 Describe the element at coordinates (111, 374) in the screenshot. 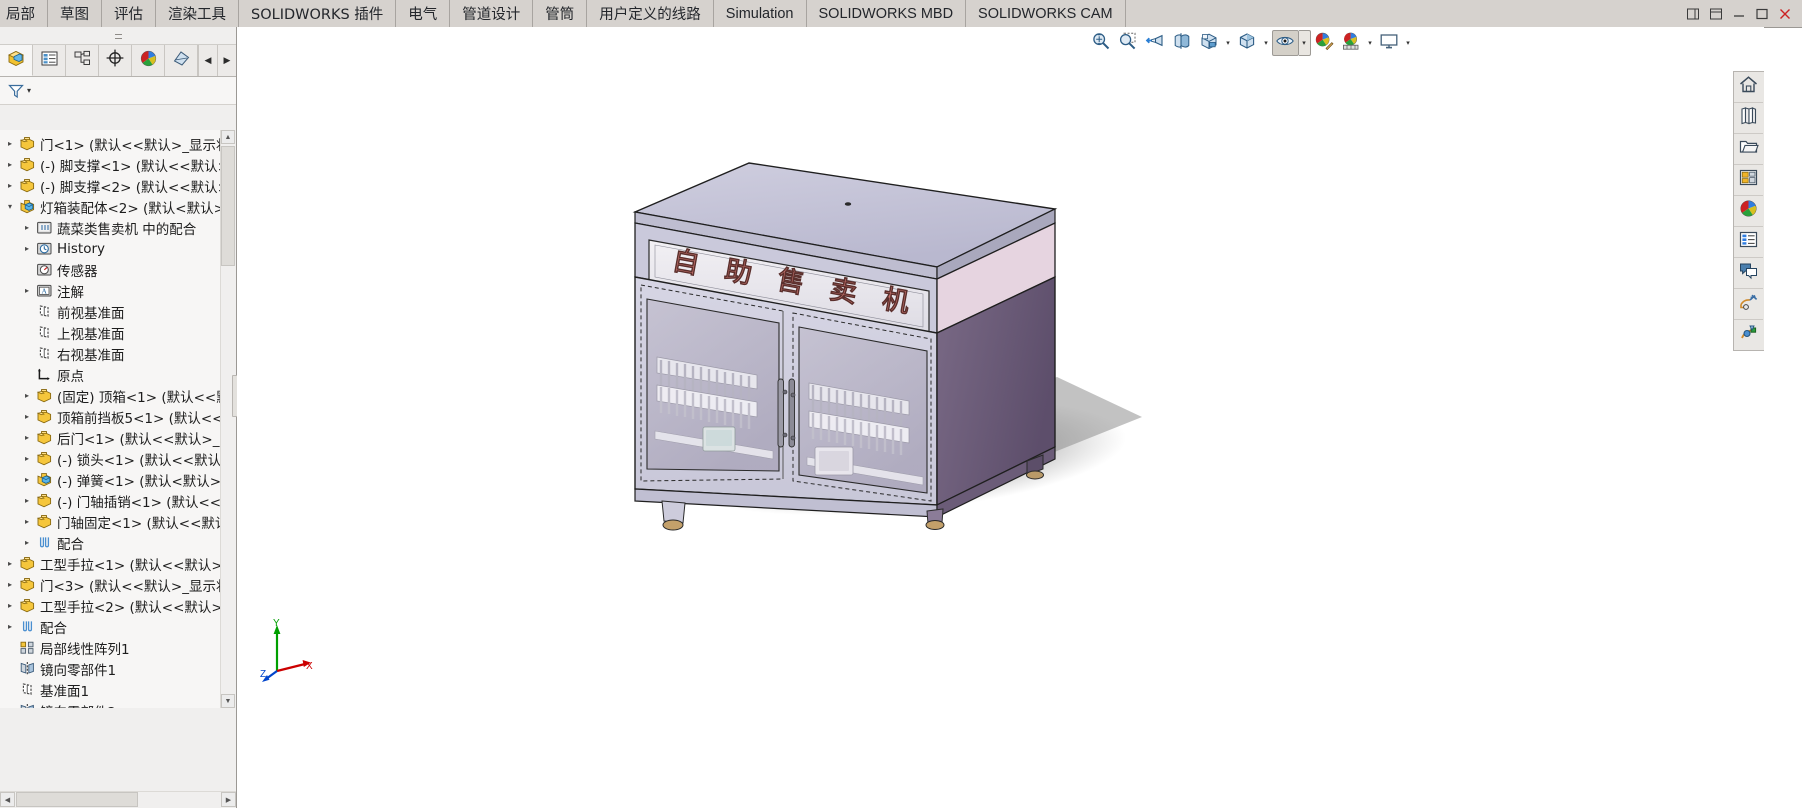

I see `tree-node: 原点` at that location.